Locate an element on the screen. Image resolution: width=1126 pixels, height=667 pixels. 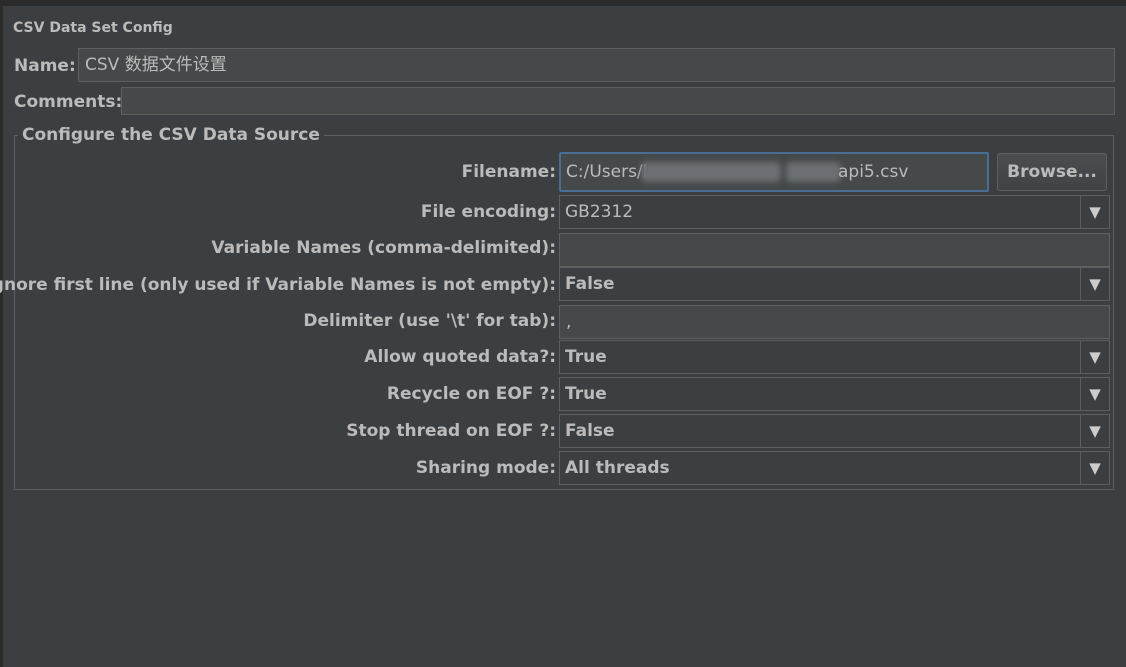
name-input: CSV 数据文件设置 is located at coordinates (596, 65).